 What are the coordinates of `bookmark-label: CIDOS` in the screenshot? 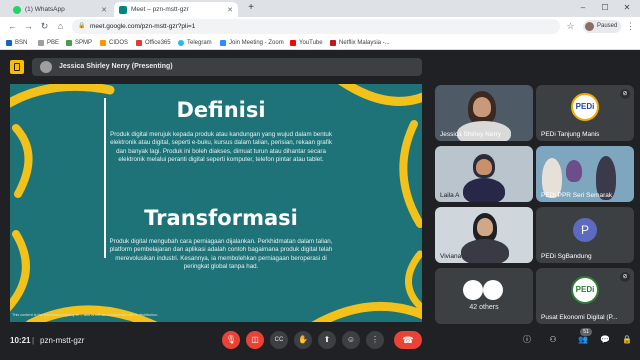 It's located at (119, 43).